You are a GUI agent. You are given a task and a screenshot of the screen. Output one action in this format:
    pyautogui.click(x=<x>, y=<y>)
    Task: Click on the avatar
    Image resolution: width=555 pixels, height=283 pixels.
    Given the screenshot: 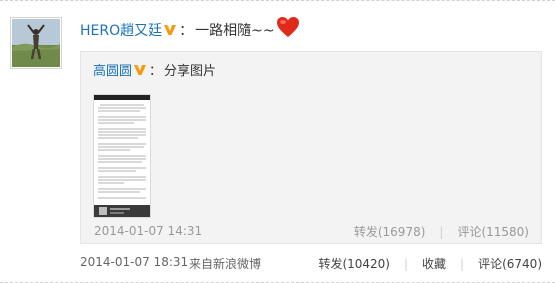 What is the action you would take?
    pyautogui.click(x=36, y=43)
    